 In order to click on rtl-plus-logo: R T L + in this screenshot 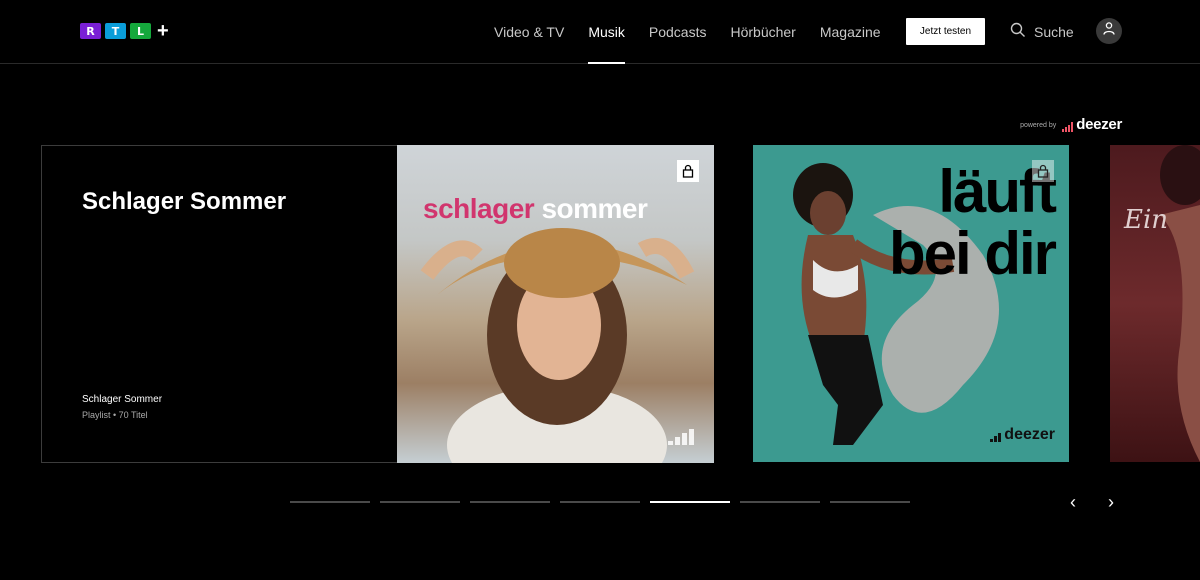, I will do `click(124, 31)`.